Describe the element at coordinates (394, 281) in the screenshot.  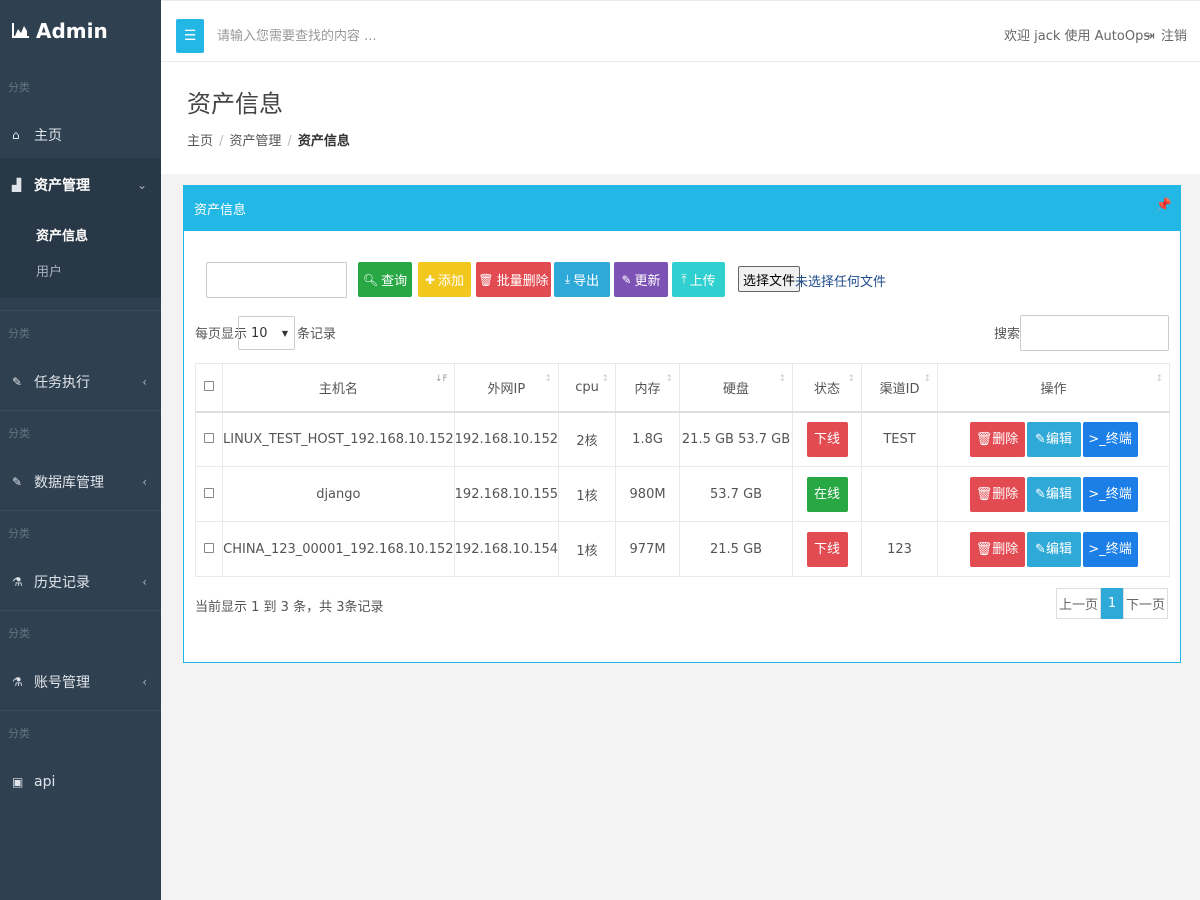
I see `query-label: 查询` at that location.